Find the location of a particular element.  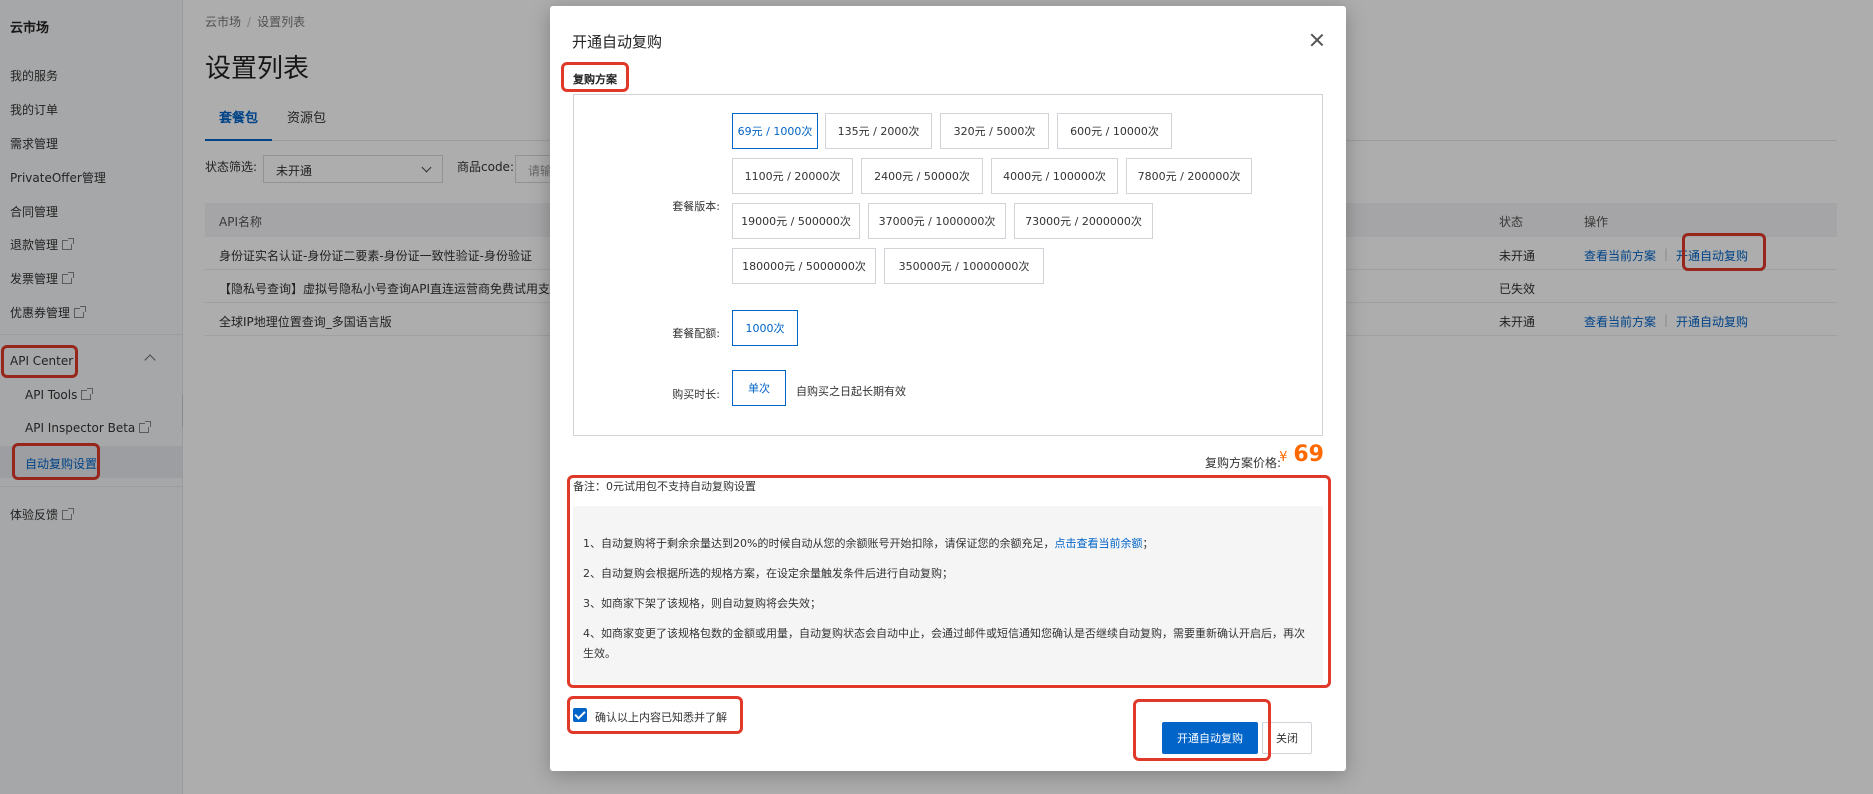

price-value: ¥69 is located at coordinates (1301, 454).